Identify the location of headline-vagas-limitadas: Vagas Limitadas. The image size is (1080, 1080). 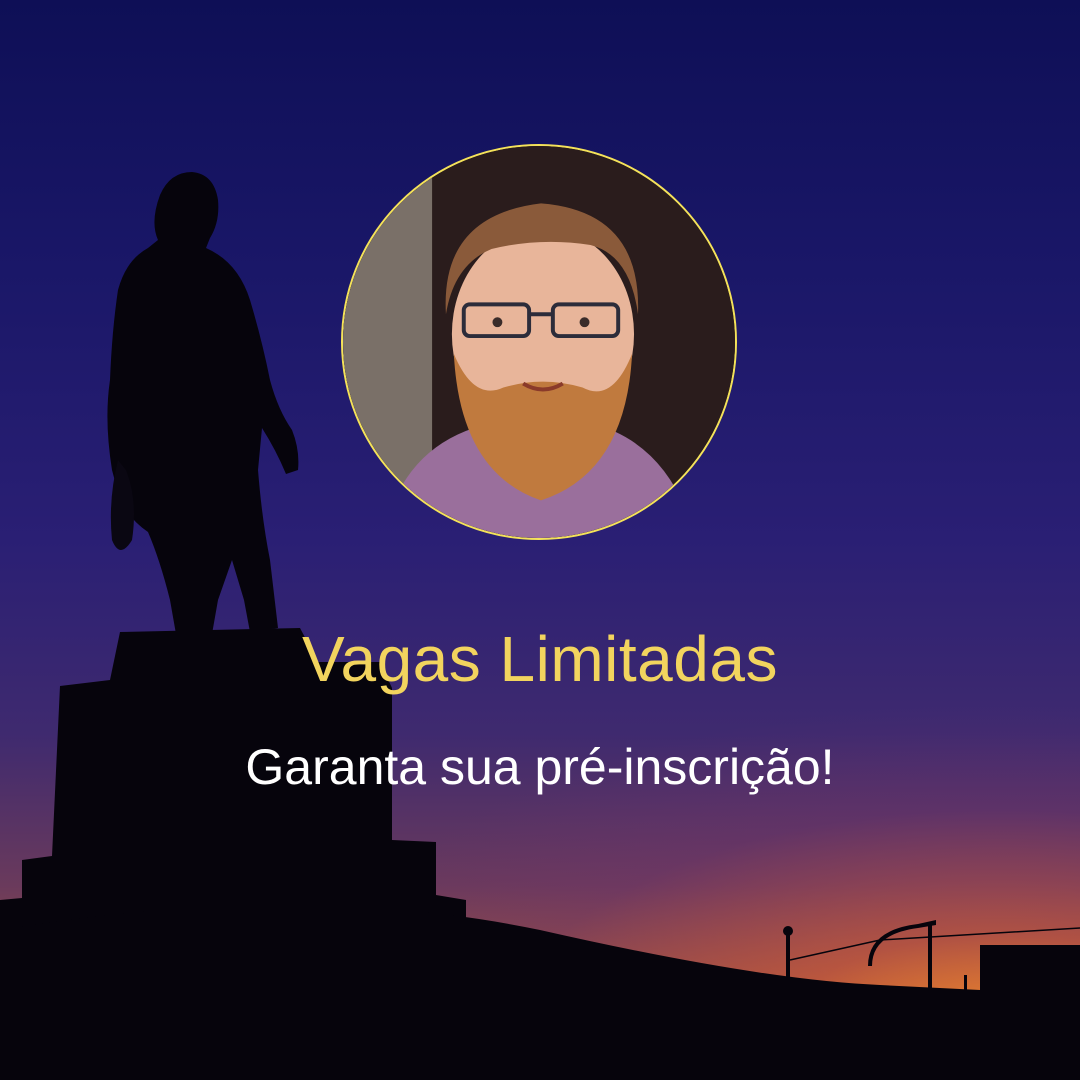
(540, 659).